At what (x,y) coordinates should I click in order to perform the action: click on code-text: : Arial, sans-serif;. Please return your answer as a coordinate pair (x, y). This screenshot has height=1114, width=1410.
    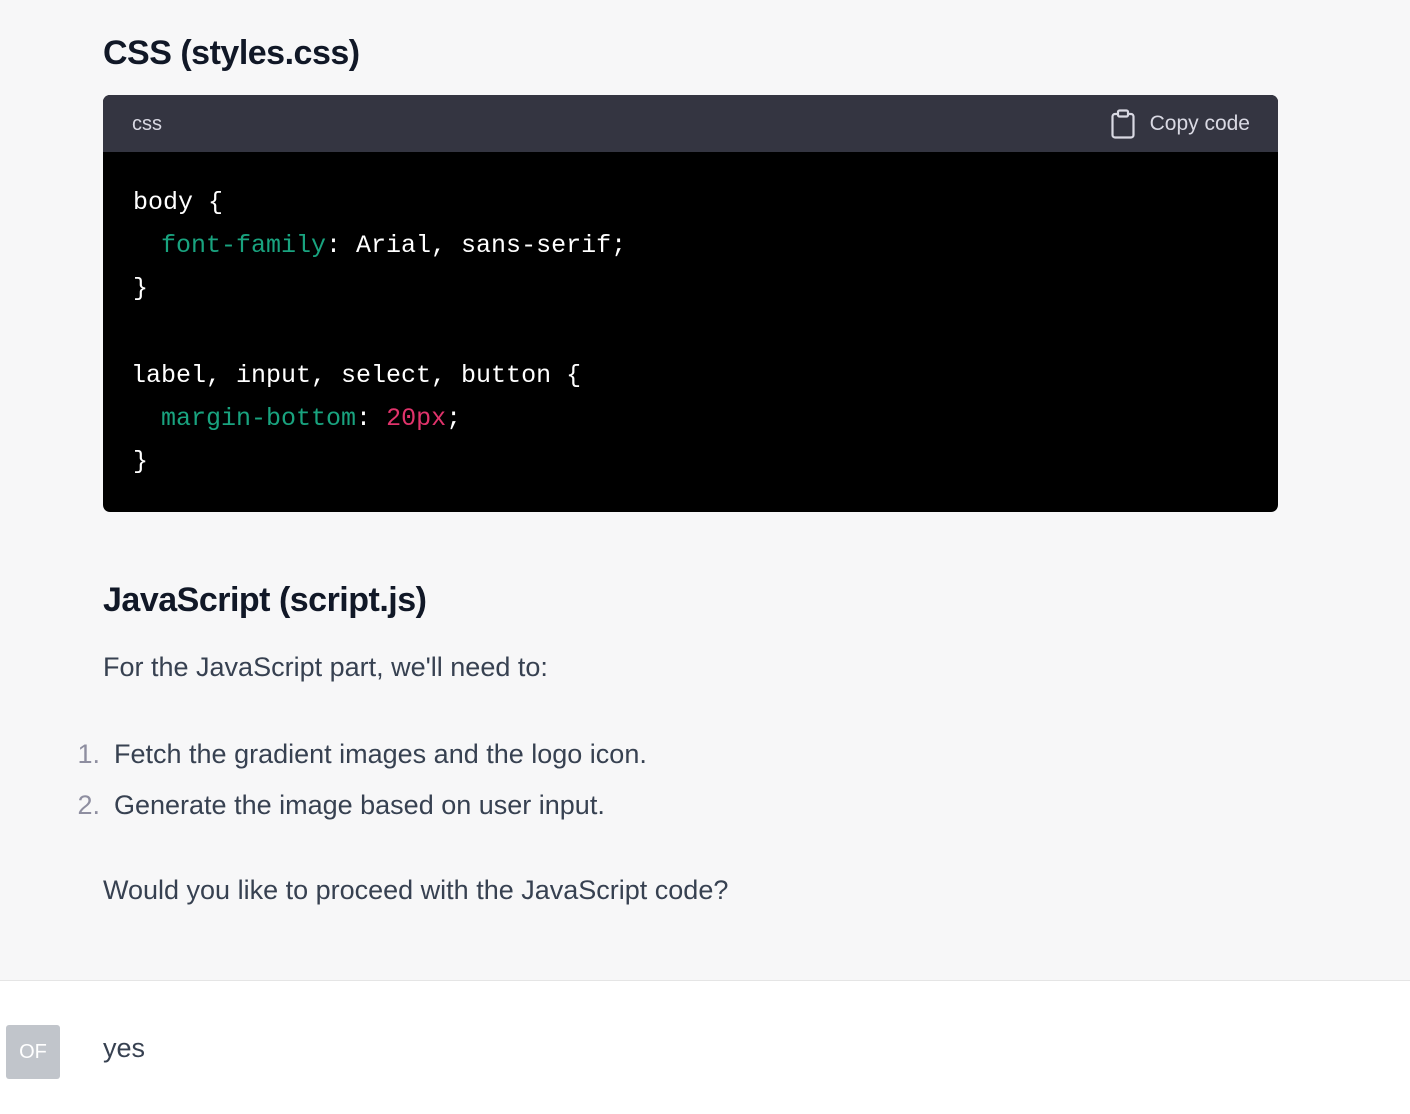
    Looking at the image, I should click on (476, 245).